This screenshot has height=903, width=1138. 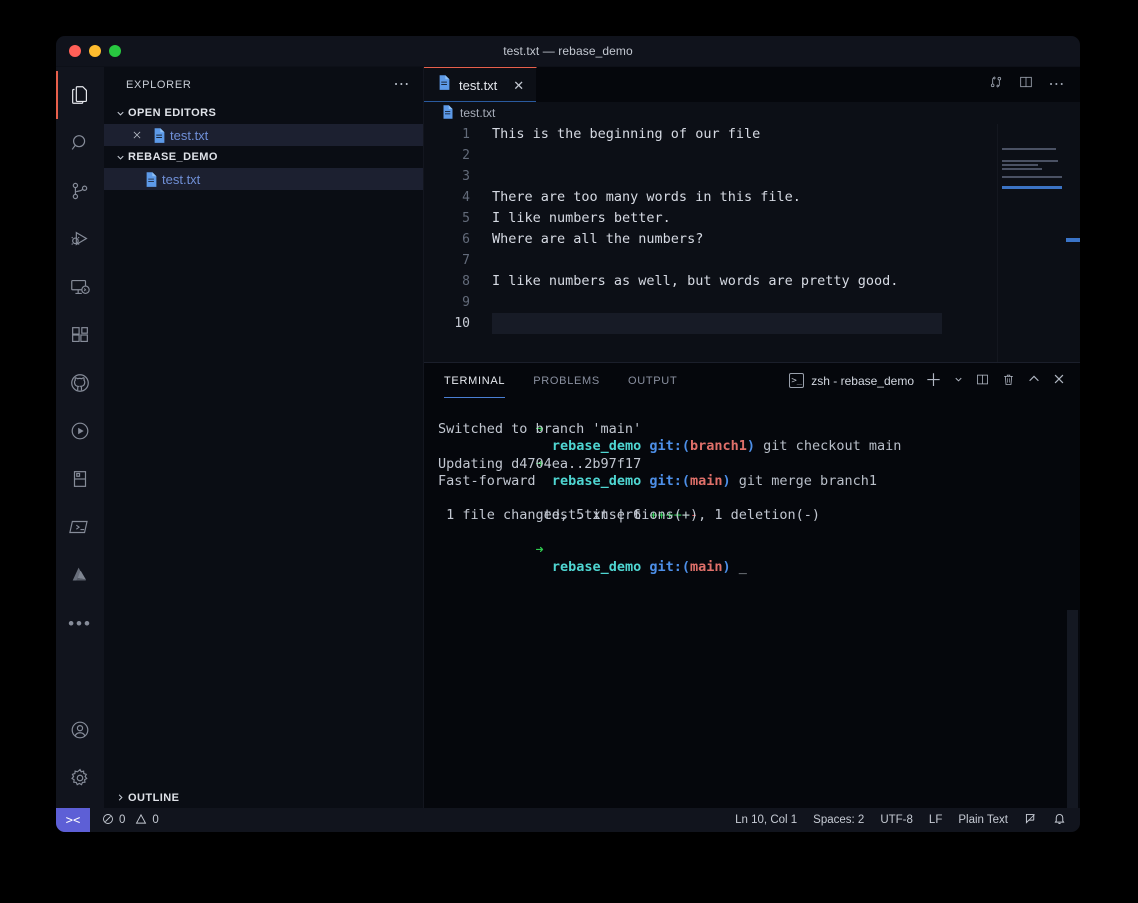 What do you see at coordinates (1026, 84) in the screenshot?
I see `split-editor-icon` at bounding box center [1026, 84].